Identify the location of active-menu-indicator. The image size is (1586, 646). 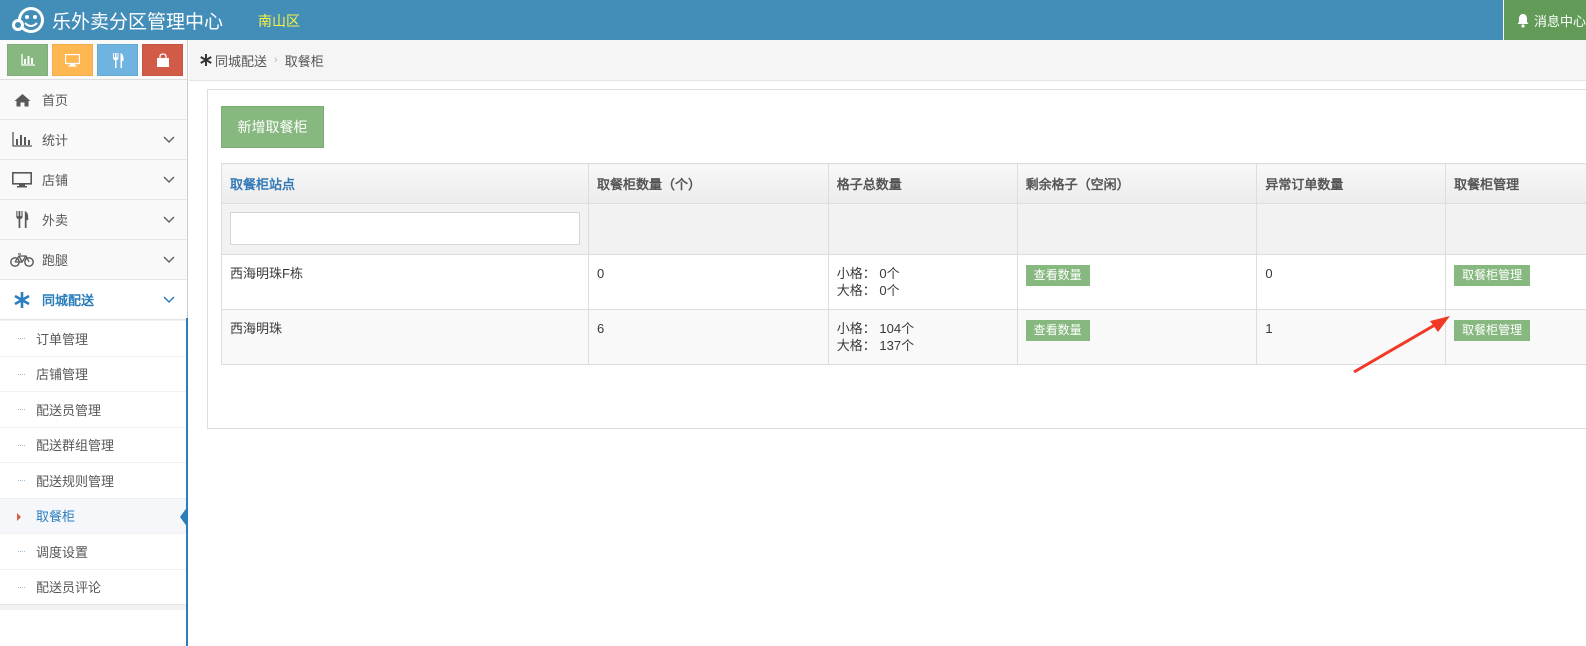
(187, 482).